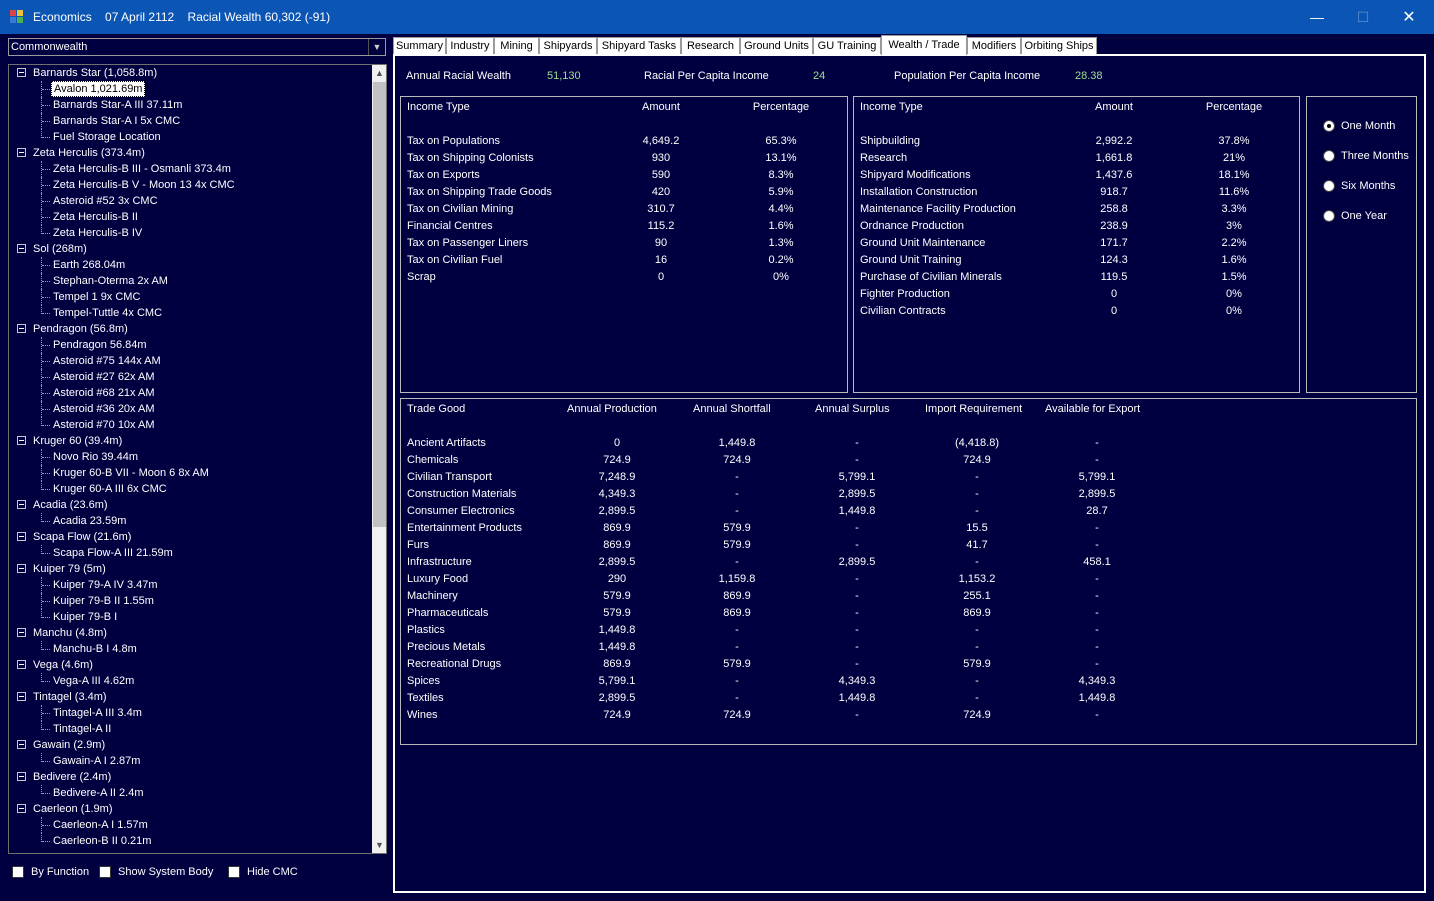  Describe the element at coordinates (104, 393) in the screenshot. I see `tree-body-node: Asteroid #68 21x AM` at that location.